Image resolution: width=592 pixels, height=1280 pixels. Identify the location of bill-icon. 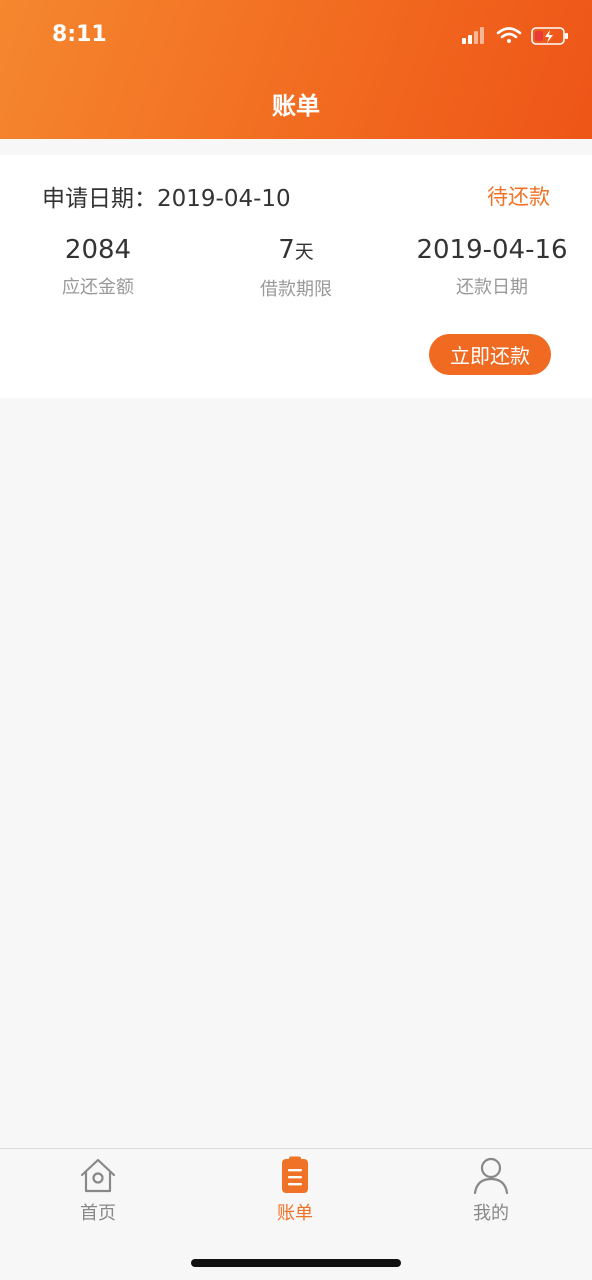
(295, 1174).